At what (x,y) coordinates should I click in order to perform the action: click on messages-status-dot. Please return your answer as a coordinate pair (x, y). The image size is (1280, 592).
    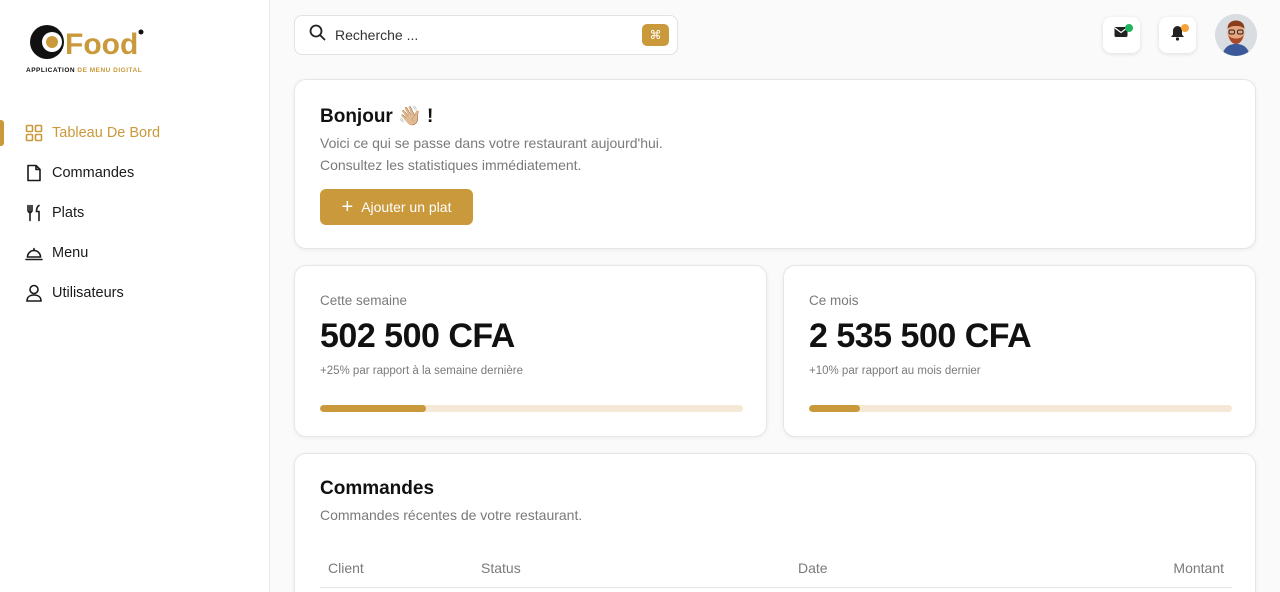
    Looking at the image, I should click on (1129, 28).